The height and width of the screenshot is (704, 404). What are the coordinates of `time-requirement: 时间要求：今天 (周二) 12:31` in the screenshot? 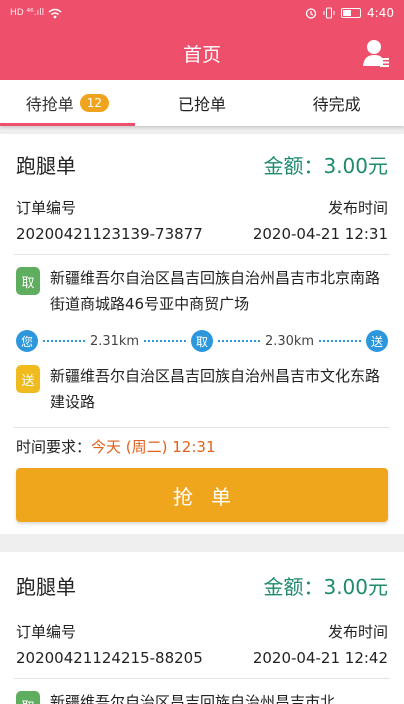 It's located at (202, 448).